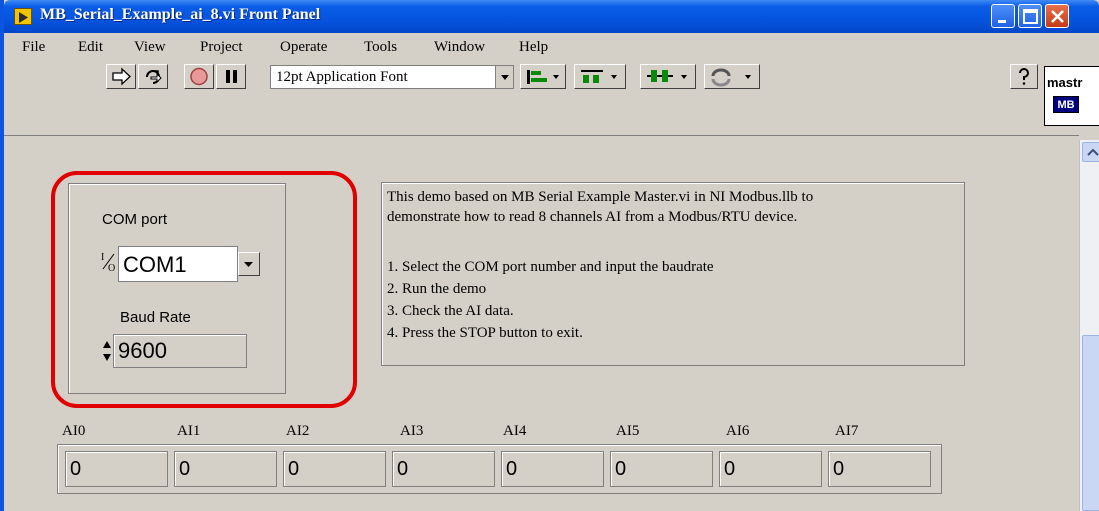 The width and height of the screenshot is (1099, 511). Describe the element at coordinates (533, 47) in the screenshot. I see `menu-help: Help` at that location.